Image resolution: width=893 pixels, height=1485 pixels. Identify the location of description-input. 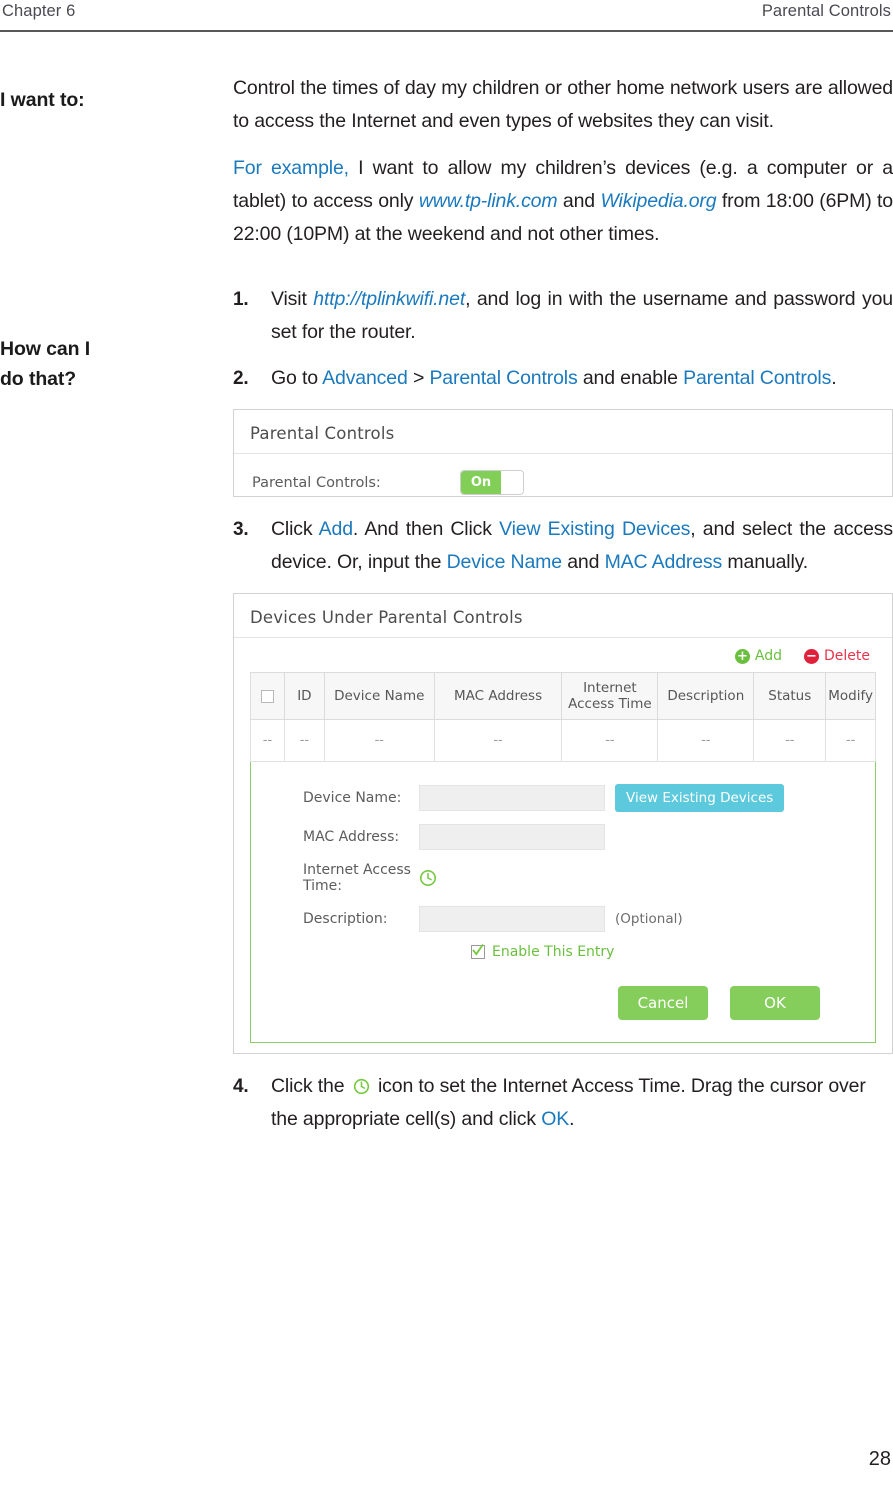
(512, 919).